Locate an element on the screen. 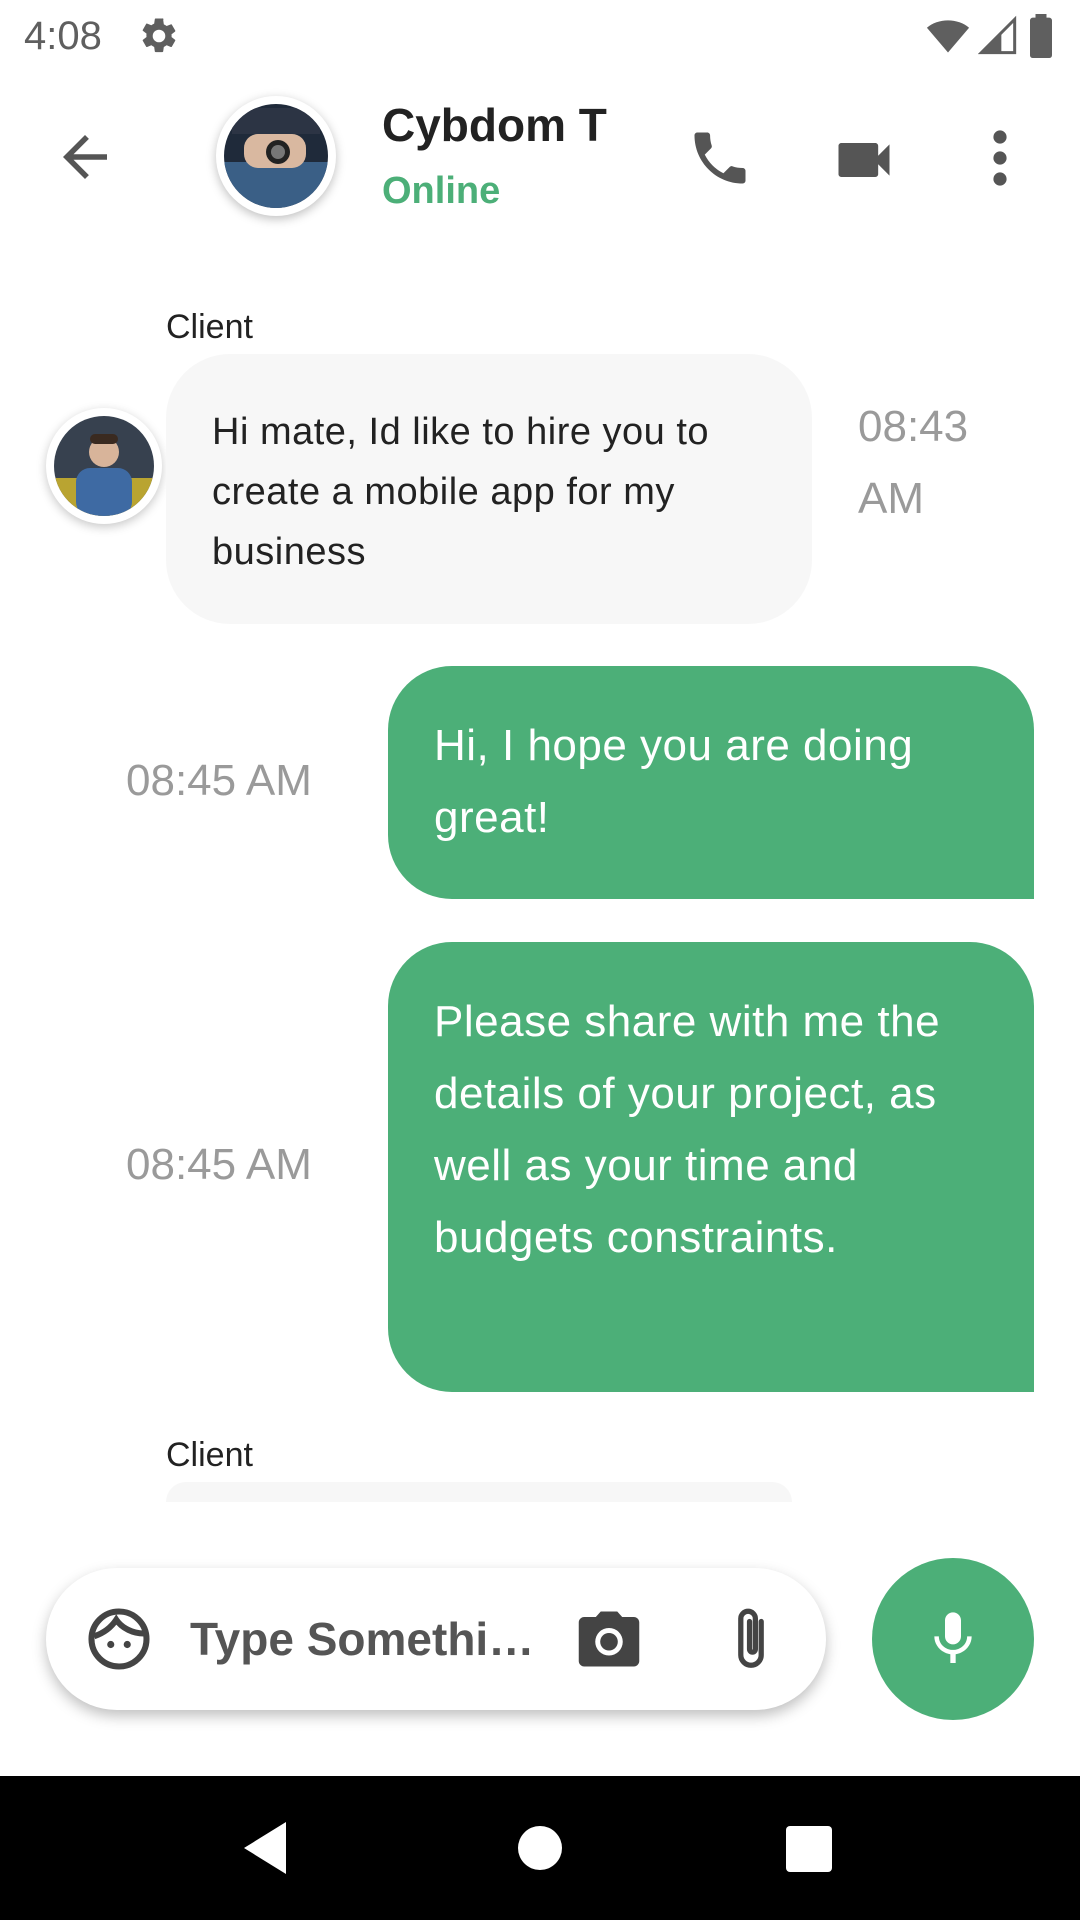  contact-avatar is located at coordinates (276, 156).